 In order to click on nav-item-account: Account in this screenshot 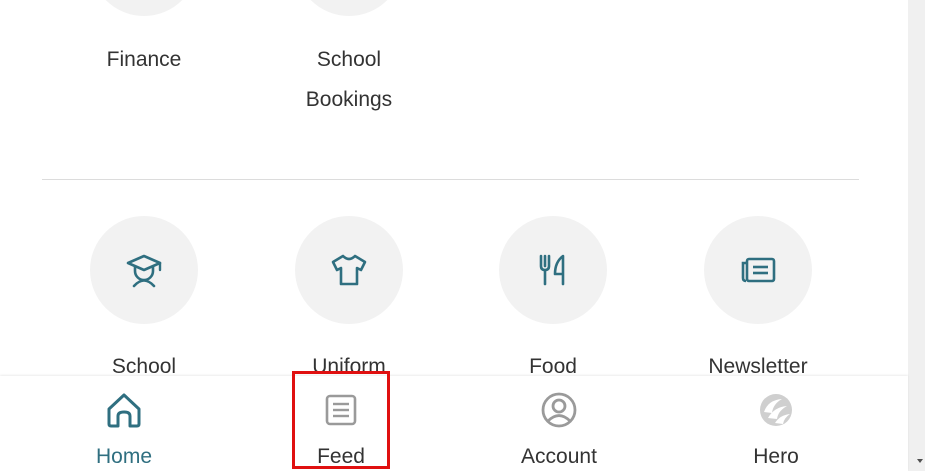, I will do `click(559, 423)`.